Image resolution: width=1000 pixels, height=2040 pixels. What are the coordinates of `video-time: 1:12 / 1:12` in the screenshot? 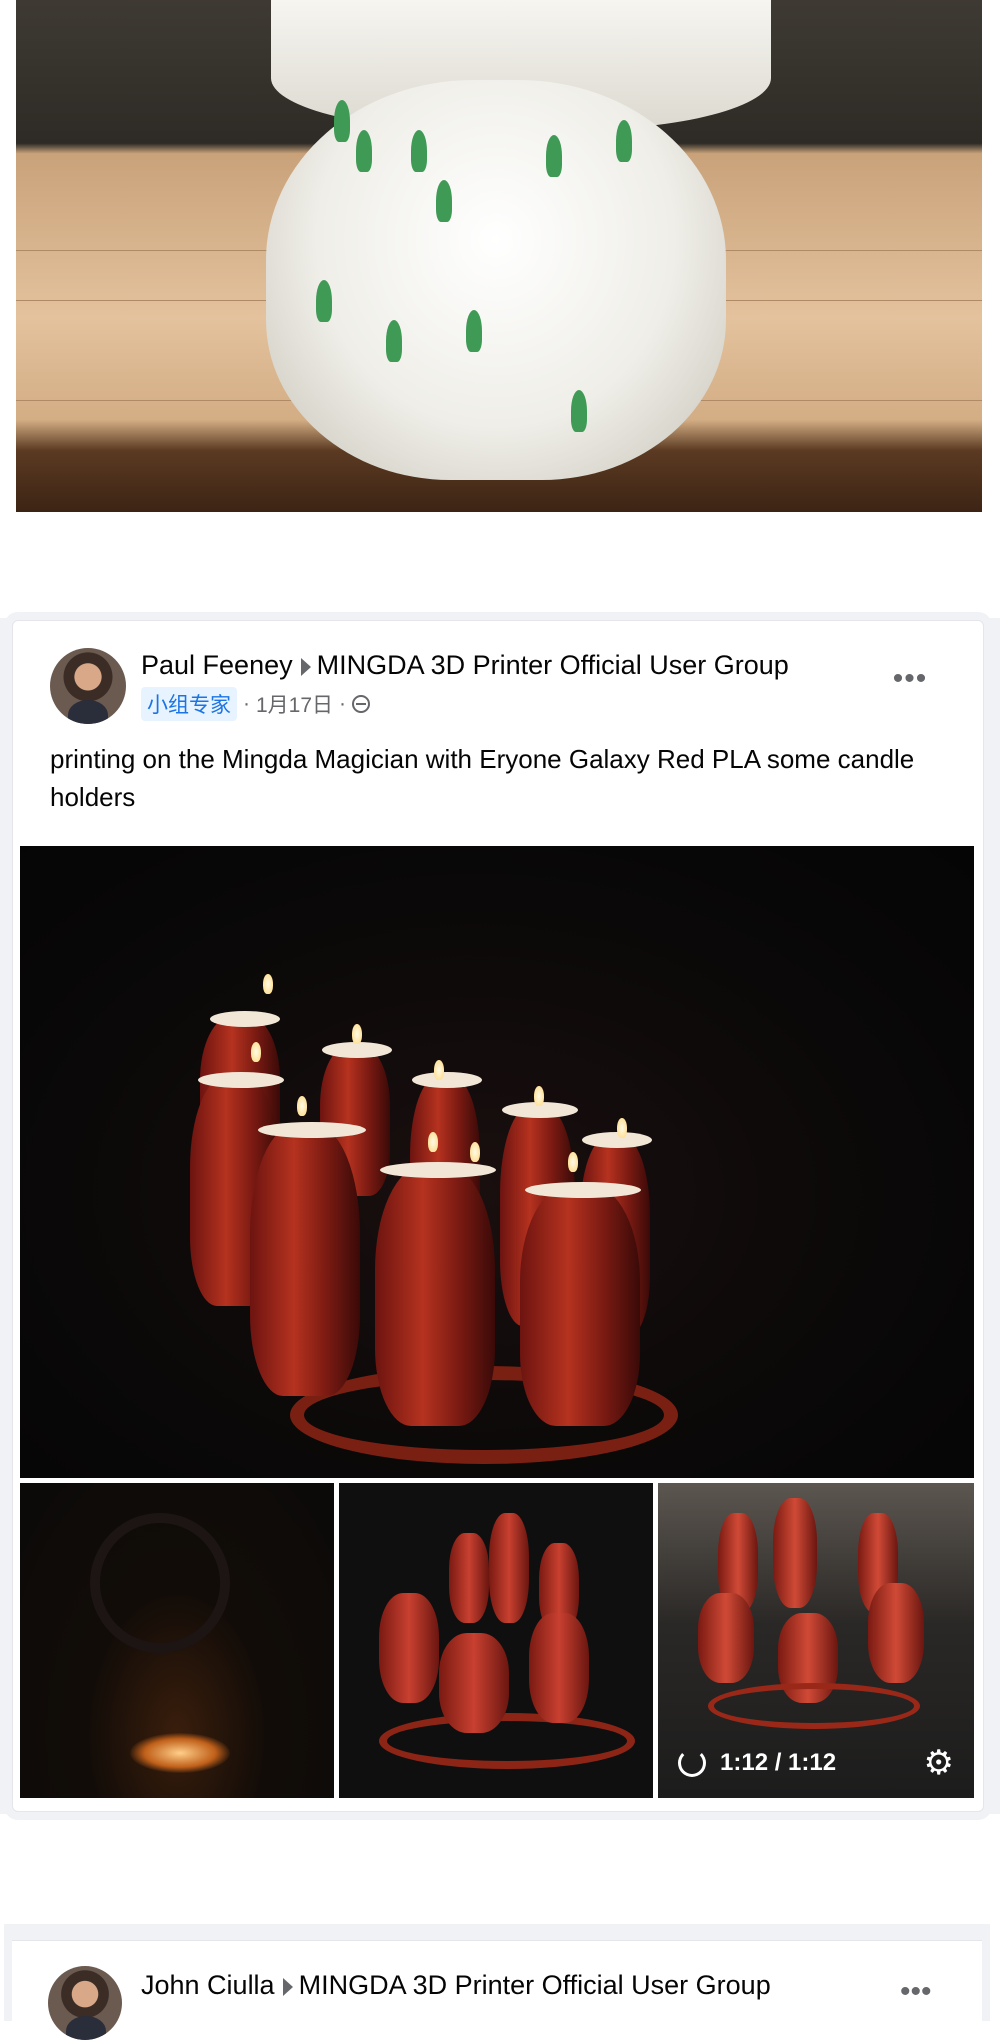 It's located at (778, 1762).